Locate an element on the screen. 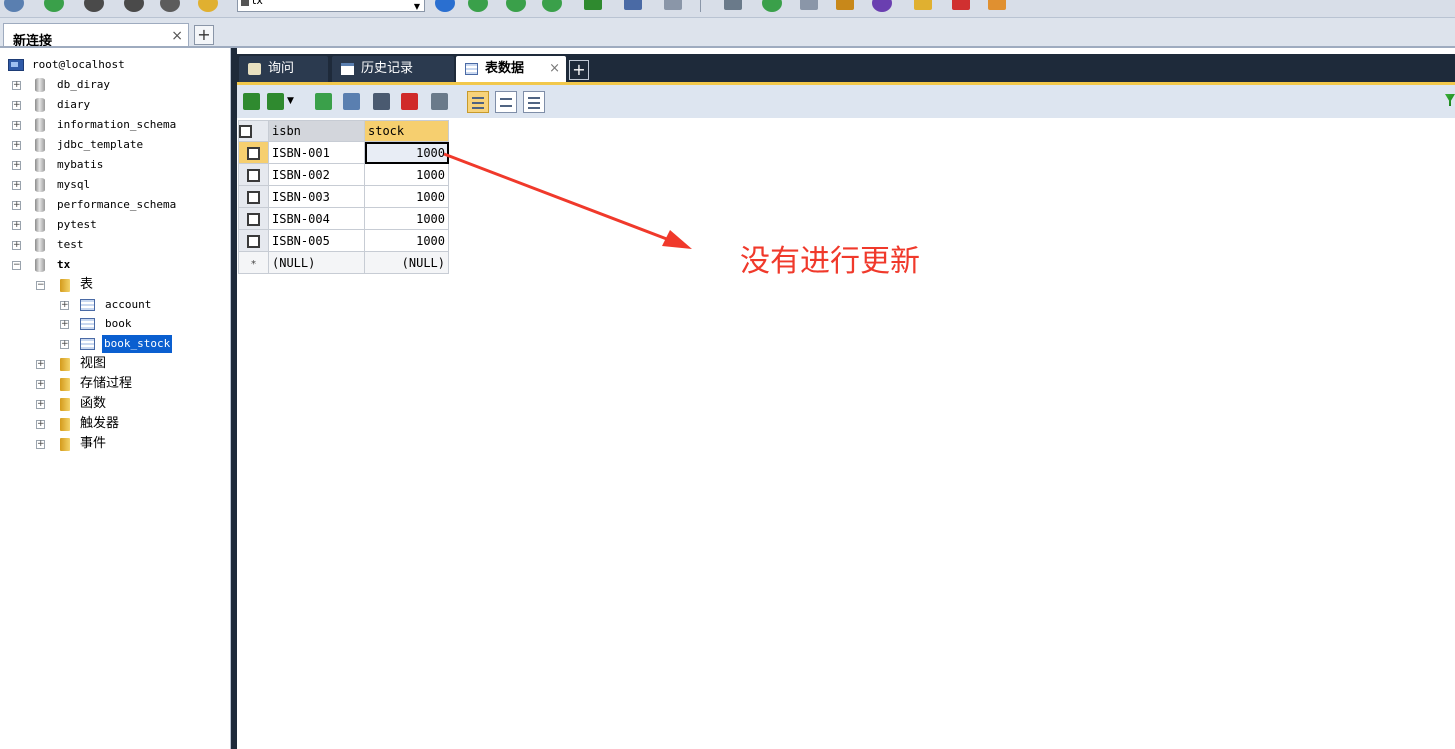 Image resolution: width=1455 pixels, height=749 pixels. table-row: ISBN-004 1000 is located at coordinates (343, 218).